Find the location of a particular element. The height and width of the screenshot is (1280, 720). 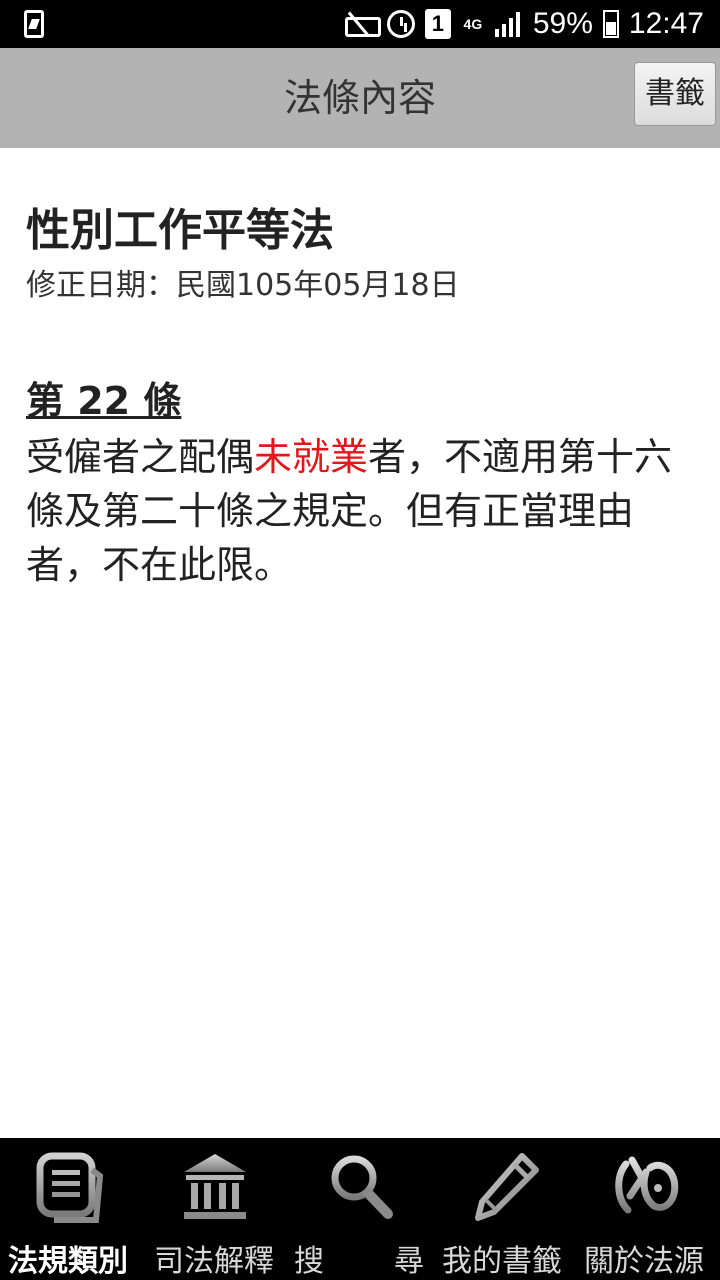

signal-icon is located at coordinates (508, 24).